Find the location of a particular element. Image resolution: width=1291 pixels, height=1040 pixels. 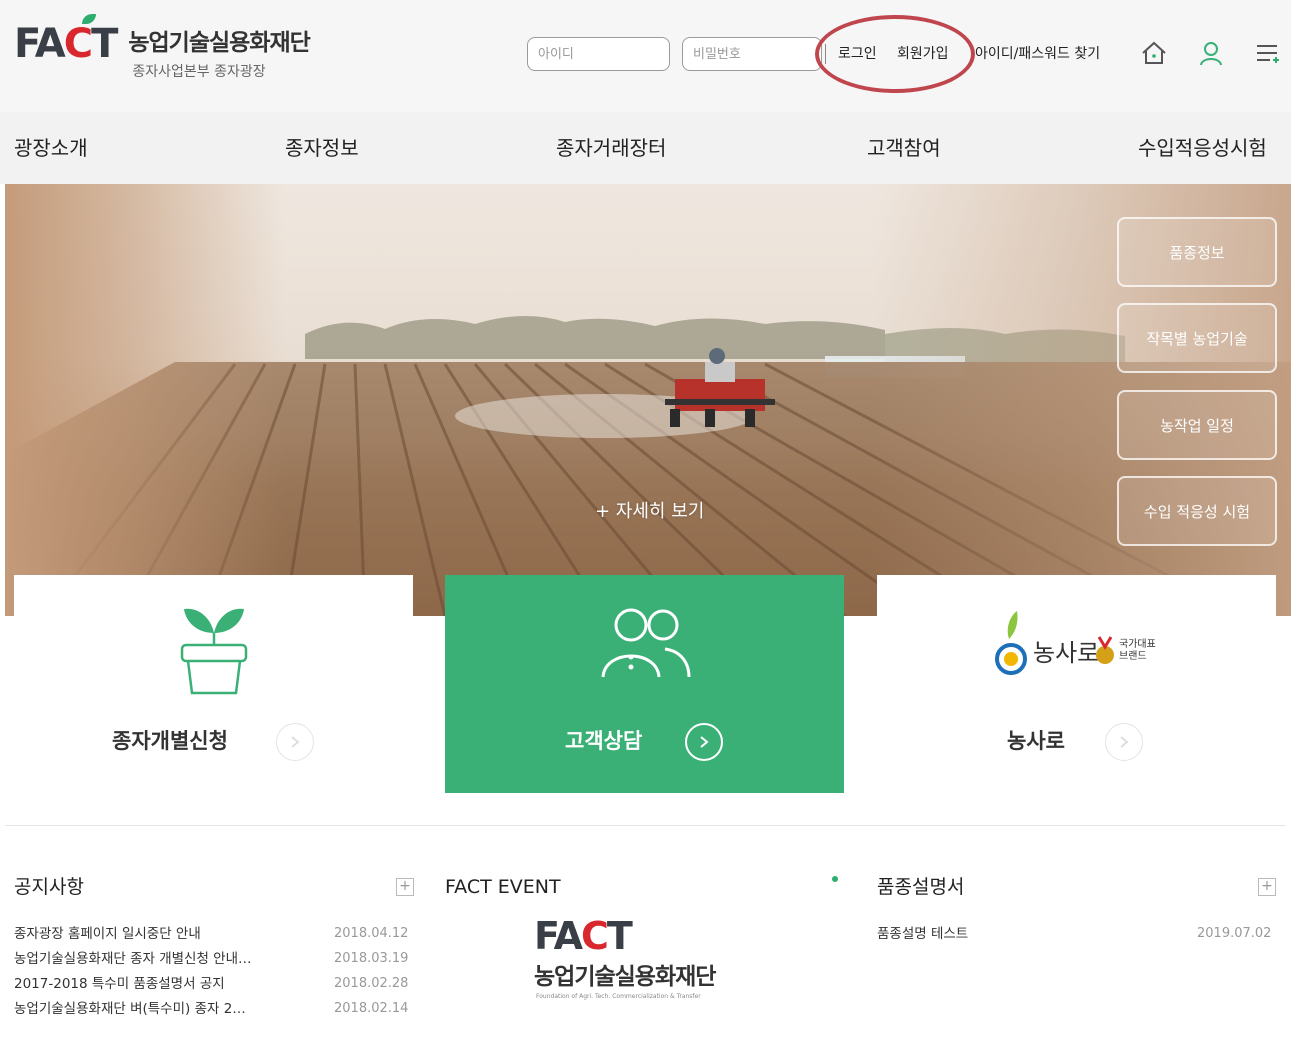

nav-item-seed-market: 종자거래장터 is located at coordinates (611, 148).